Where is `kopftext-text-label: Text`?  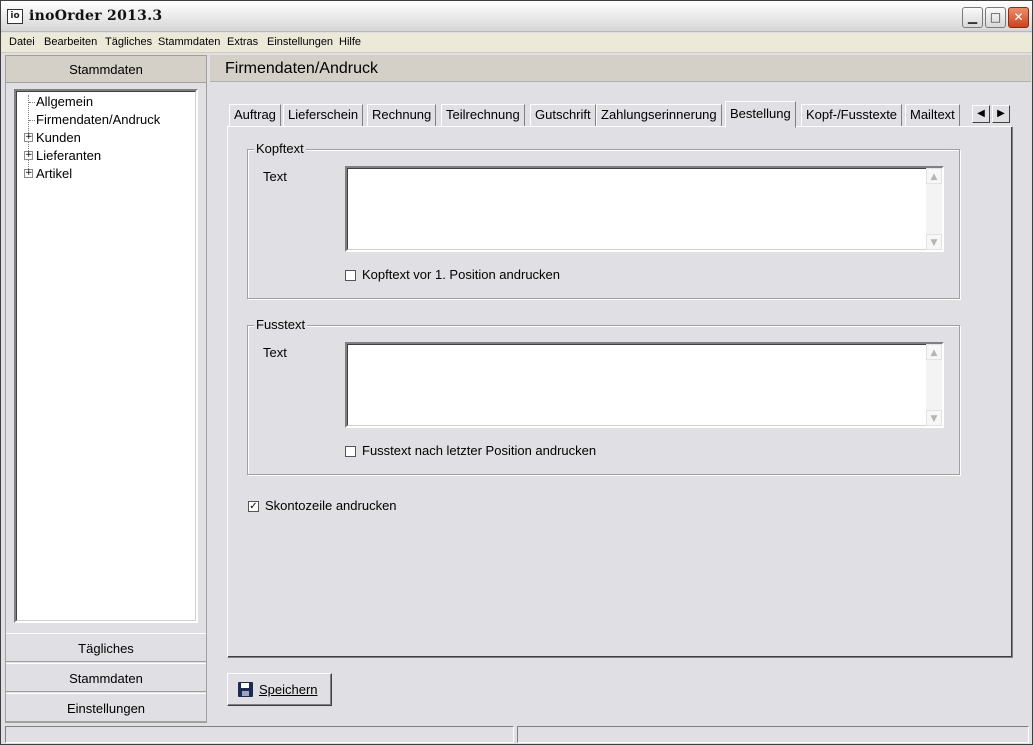 kopftext-text-label: Text is located at coordinates (275, 176).